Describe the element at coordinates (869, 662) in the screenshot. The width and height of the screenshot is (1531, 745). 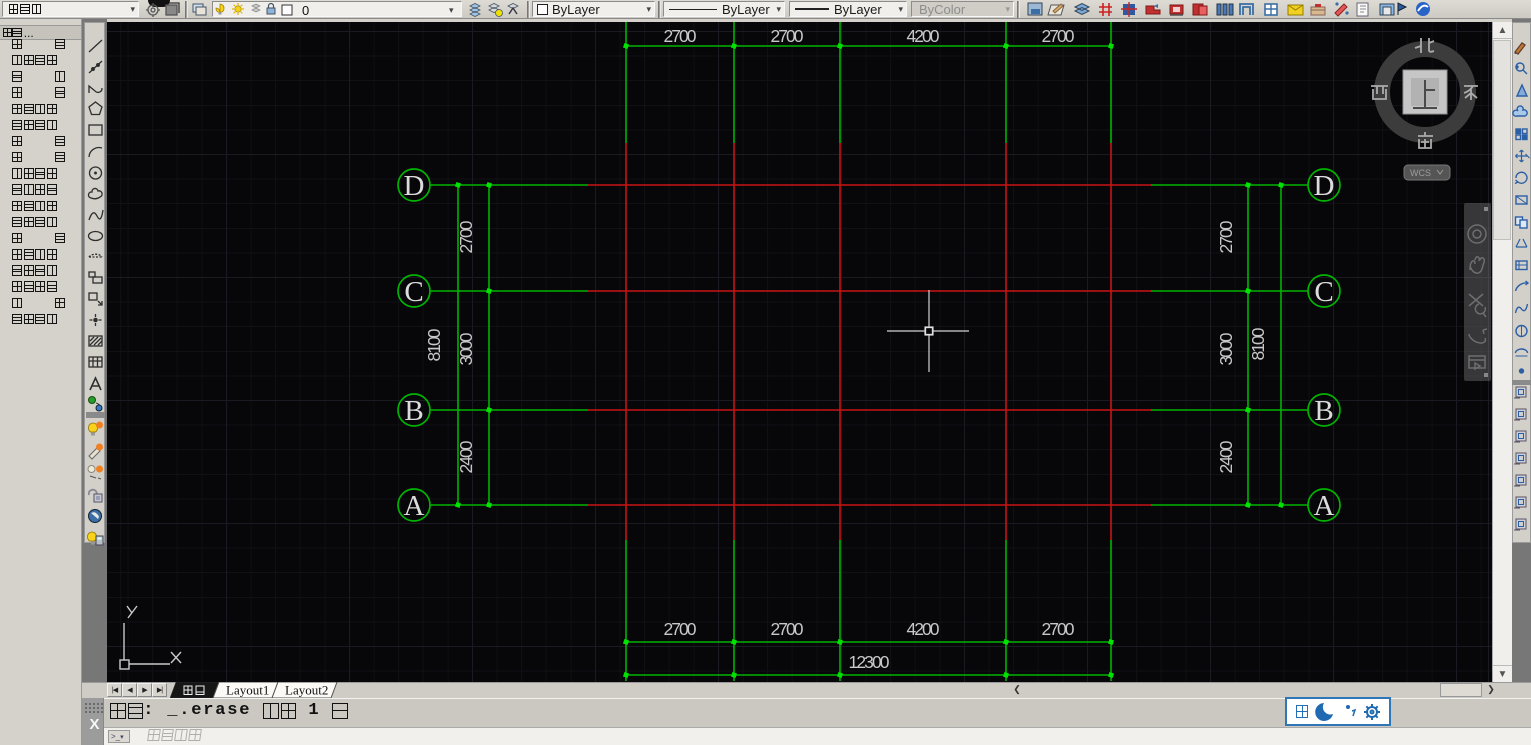
I see `svg-text: 12300` at that location.